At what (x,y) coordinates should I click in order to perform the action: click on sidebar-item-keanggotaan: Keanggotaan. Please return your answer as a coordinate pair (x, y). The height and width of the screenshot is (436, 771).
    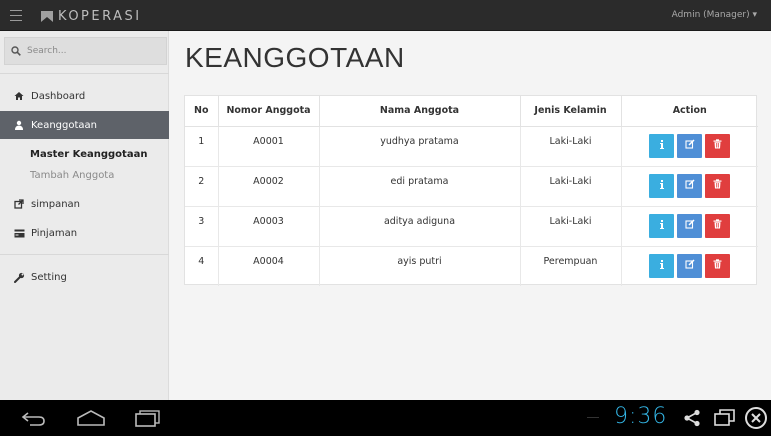
    Looking at the image, I should click on (84, 125).